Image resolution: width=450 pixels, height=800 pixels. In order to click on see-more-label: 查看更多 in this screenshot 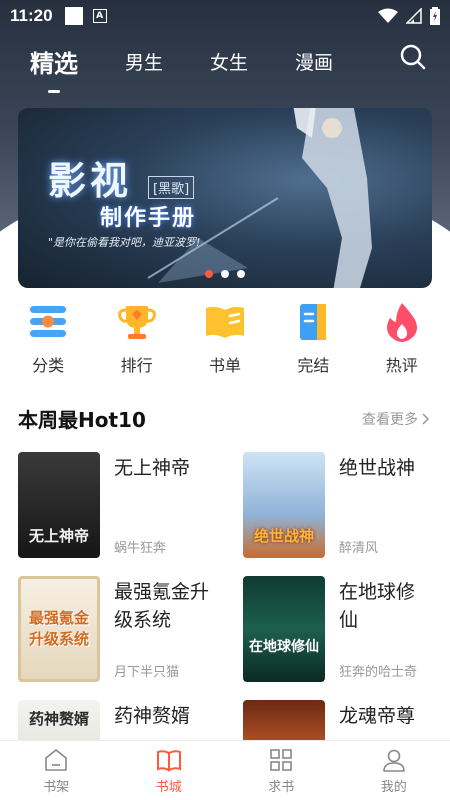, I will do `click(390, 419)`.